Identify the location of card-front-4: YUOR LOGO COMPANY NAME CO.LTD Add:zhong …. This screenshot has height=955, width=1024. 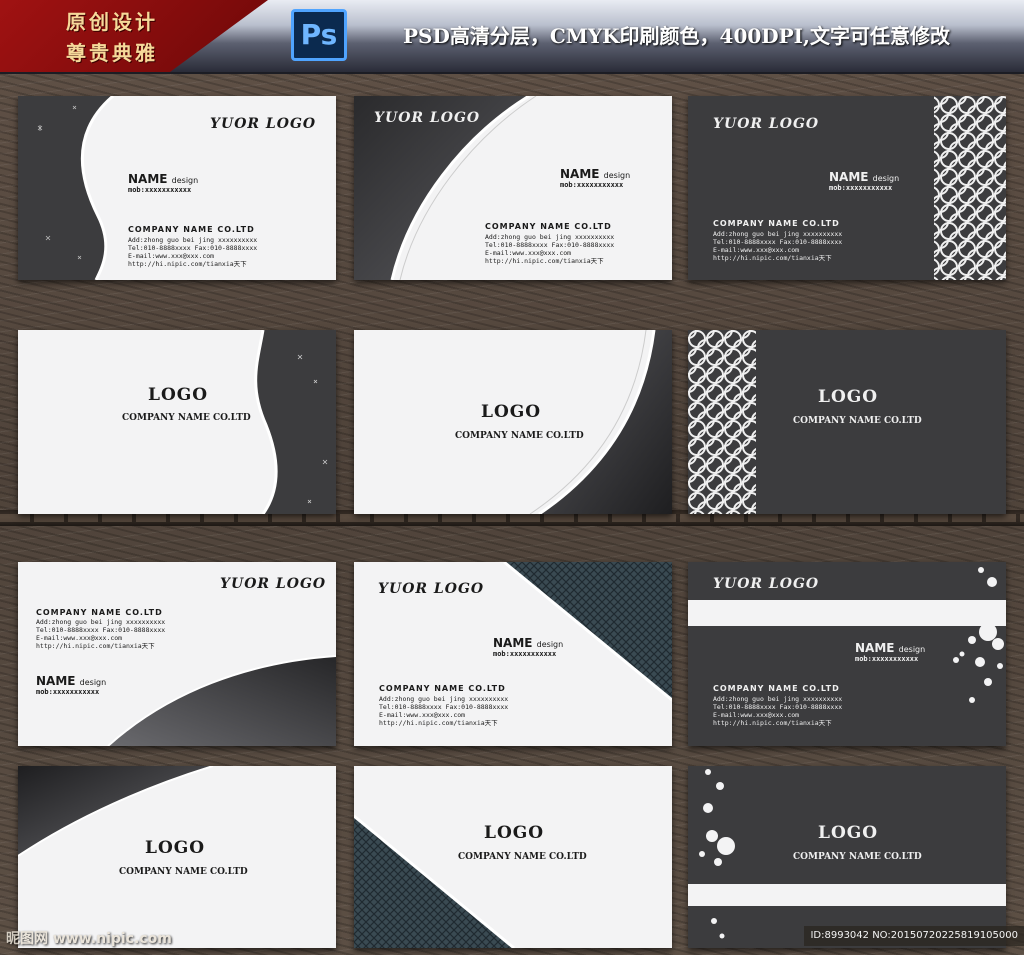
(177, 654).